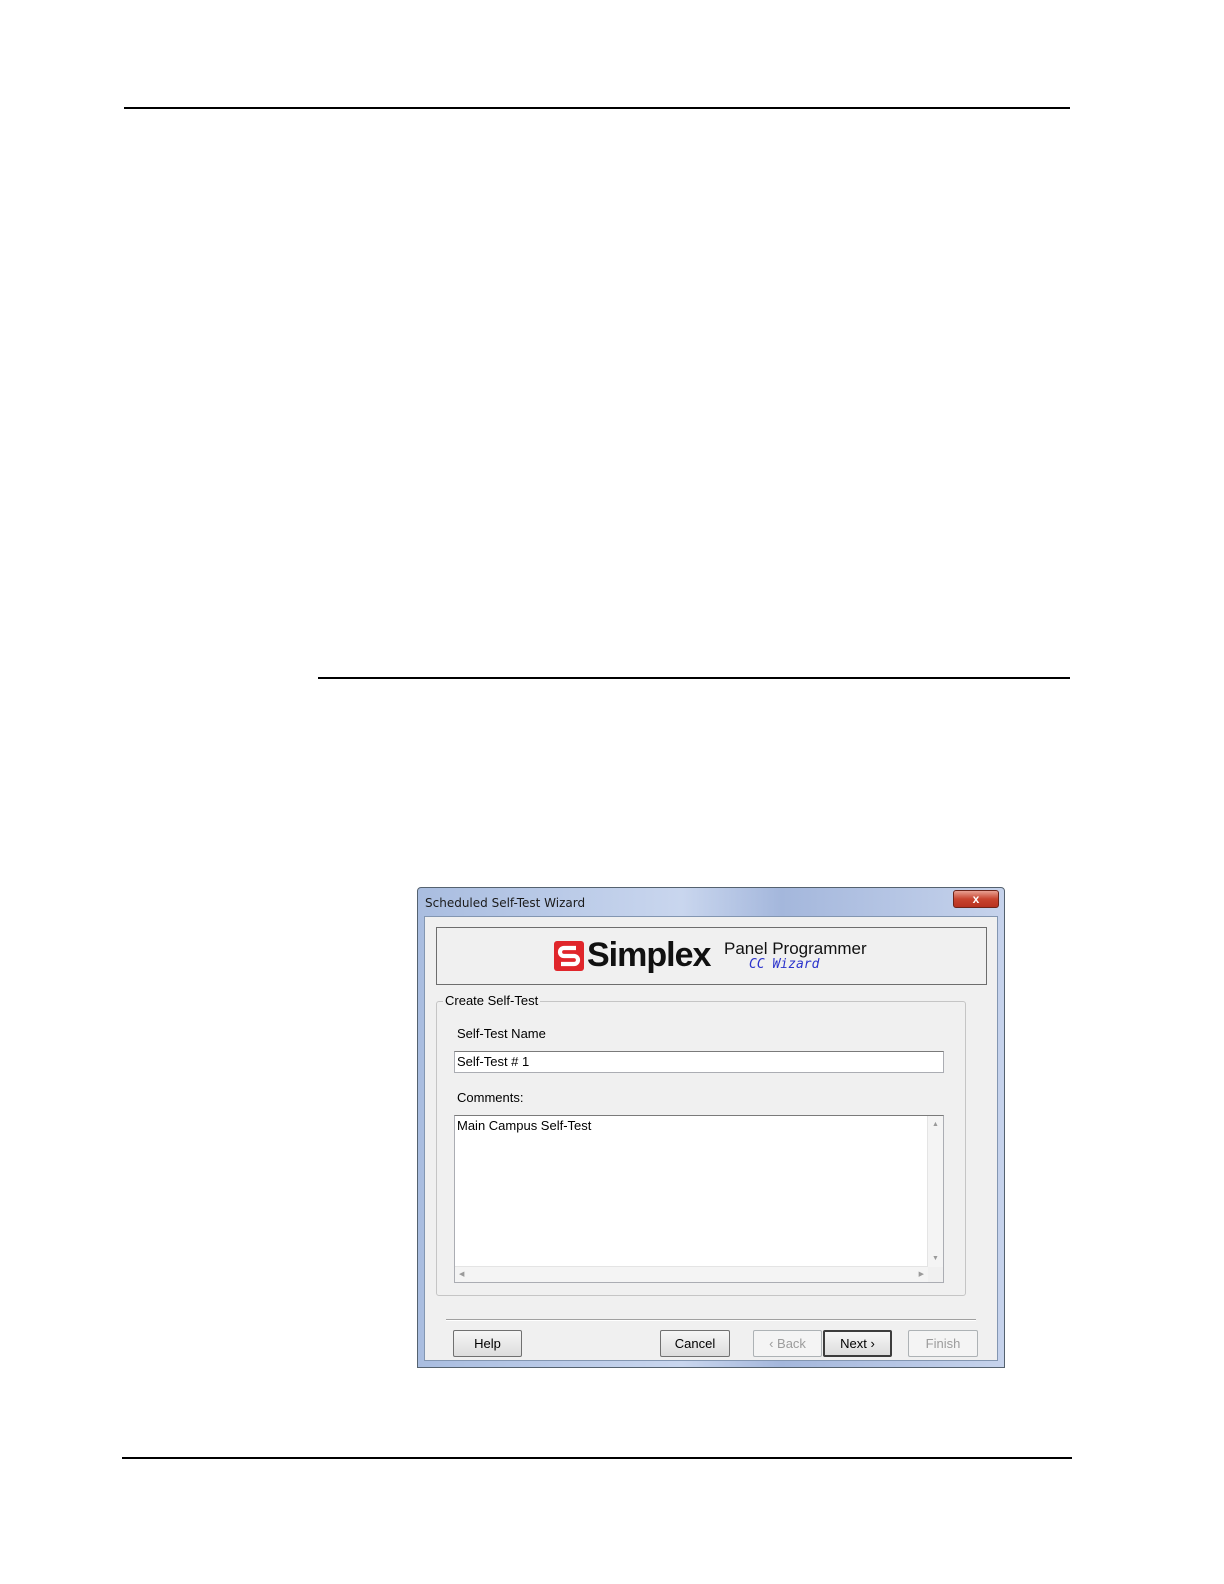 The height and width of the screenshot is (1584, 1224). I want to click on finish-button: Finish, so click(943, 1343).